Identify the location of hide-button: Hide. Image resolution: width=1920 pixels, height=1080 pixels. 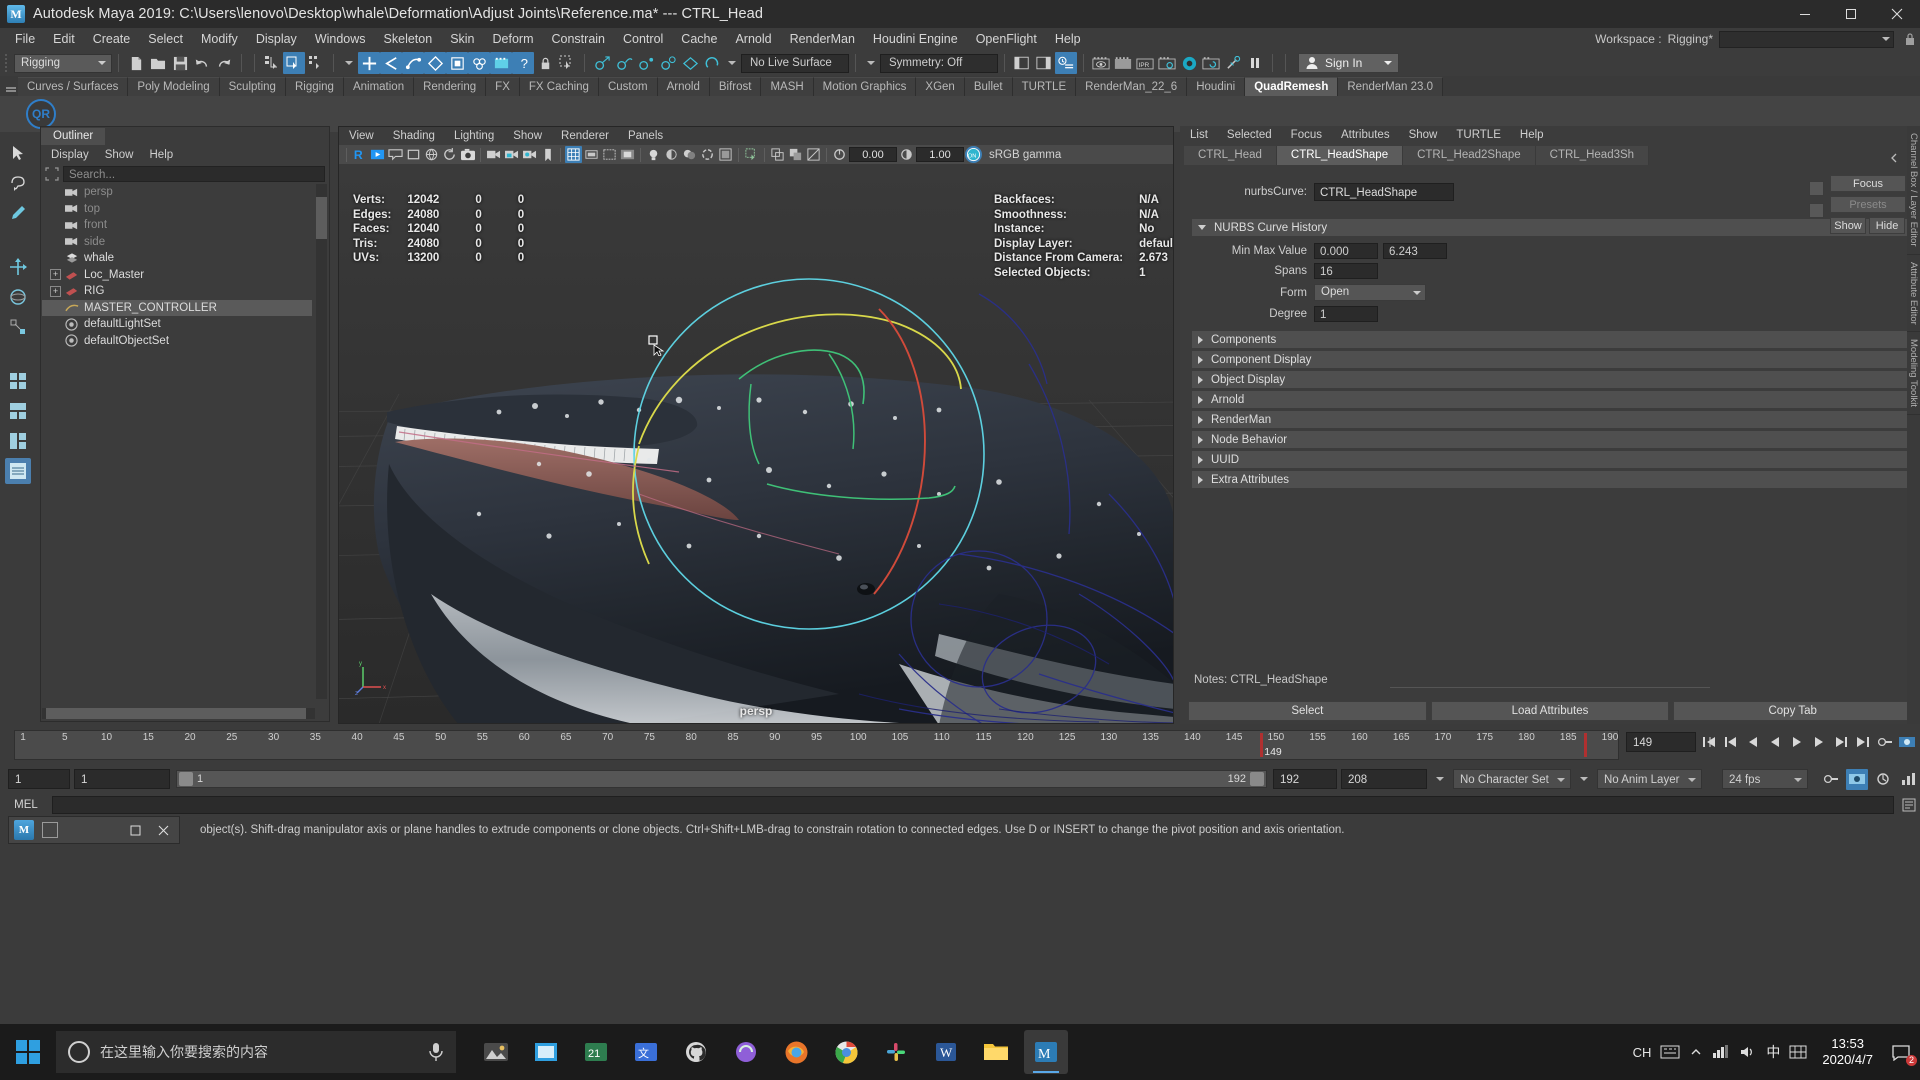
(1887, 225).